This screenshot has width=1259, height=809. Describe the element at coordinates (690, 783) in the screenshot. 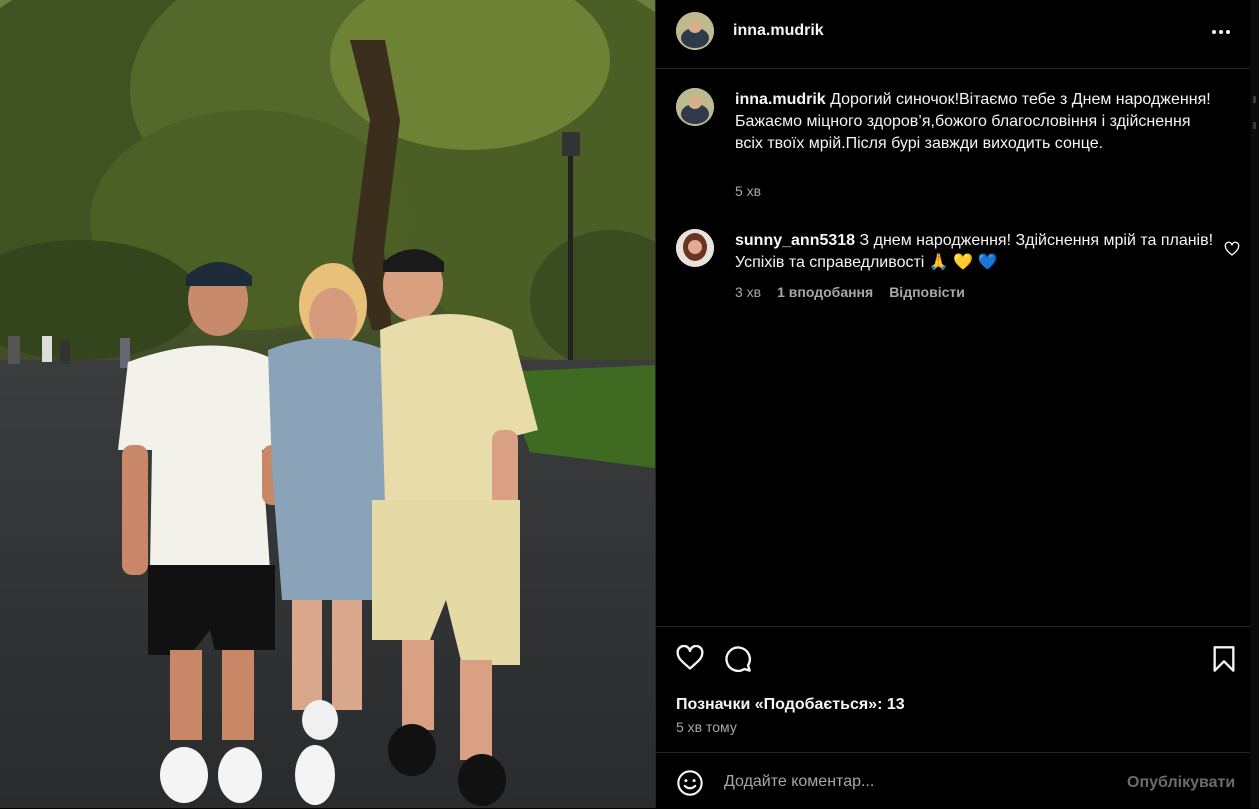

I see `emoji-icon` at that location.